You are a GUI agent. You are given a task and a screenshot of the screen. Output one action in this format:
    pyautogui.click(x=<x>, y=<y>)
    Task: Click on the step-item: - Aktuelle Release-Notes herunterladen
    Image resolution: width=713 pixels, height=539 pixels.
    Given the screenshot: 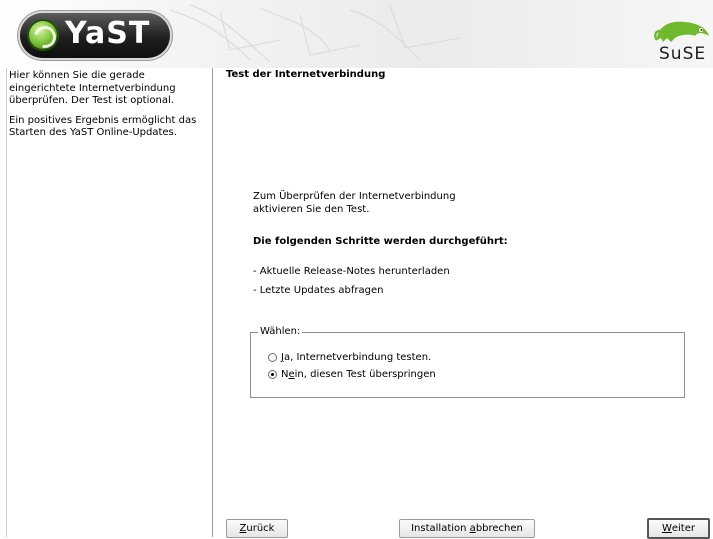 What is the action you would take?
    pyautogui.click(x=351, y=271)
    